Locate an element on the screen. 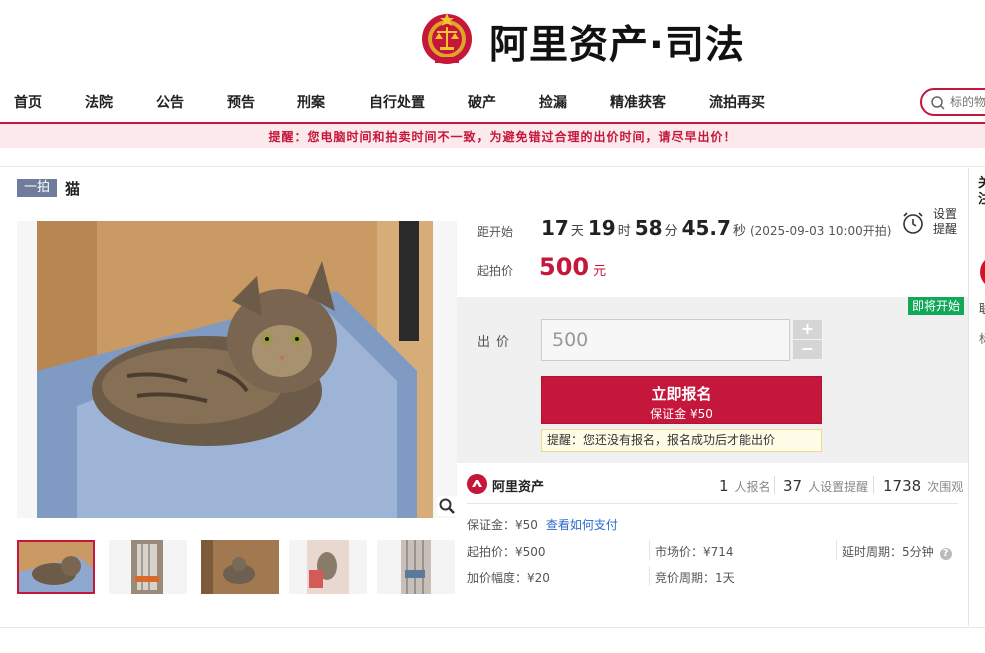  increase-bid-button: + is located at coordinates (807, 329).